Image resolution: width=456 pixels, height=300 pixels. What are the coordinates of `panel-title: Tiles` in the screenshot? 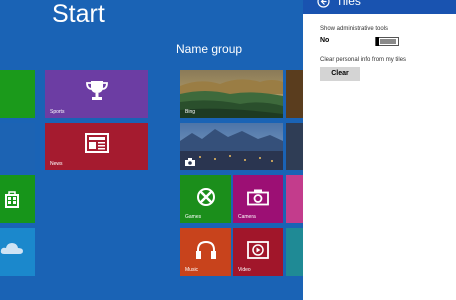 It's located at (348, 4).